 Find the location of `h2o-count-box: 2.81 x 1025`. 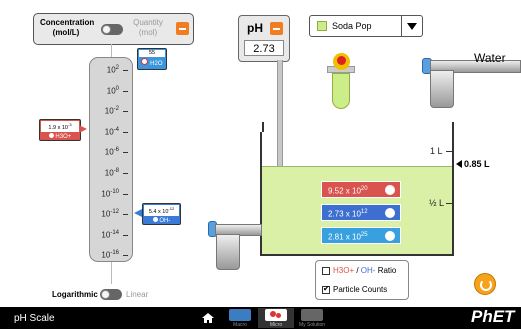

h2o-count-box: 2.81 x 1025 is located at coordinates (361, 235).